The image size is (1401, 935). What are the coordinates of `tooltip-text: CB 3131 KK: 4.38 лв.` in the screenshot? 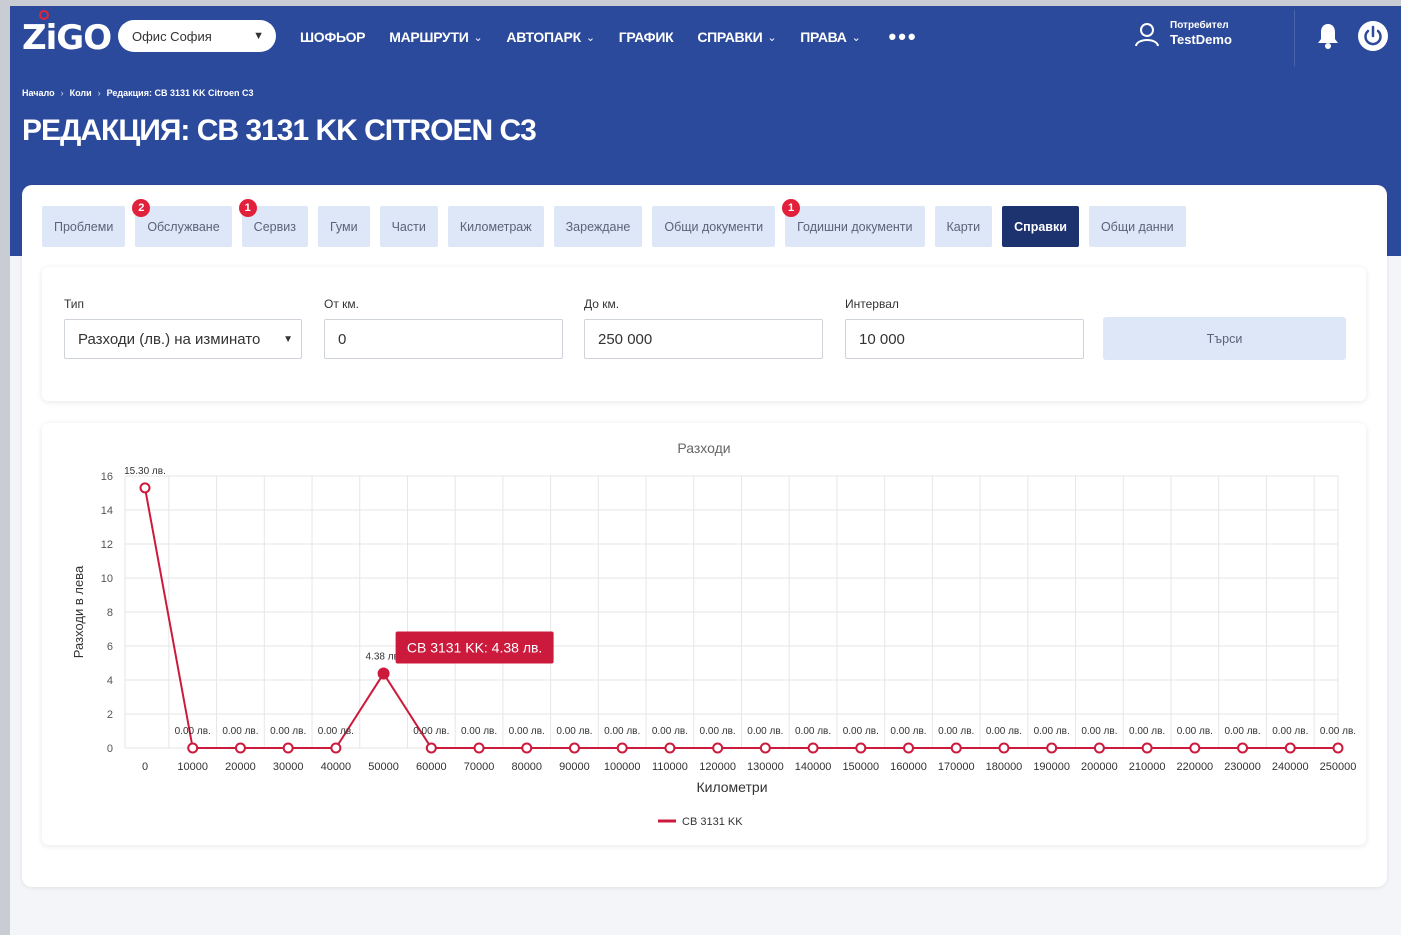 It's located at (474, 648).